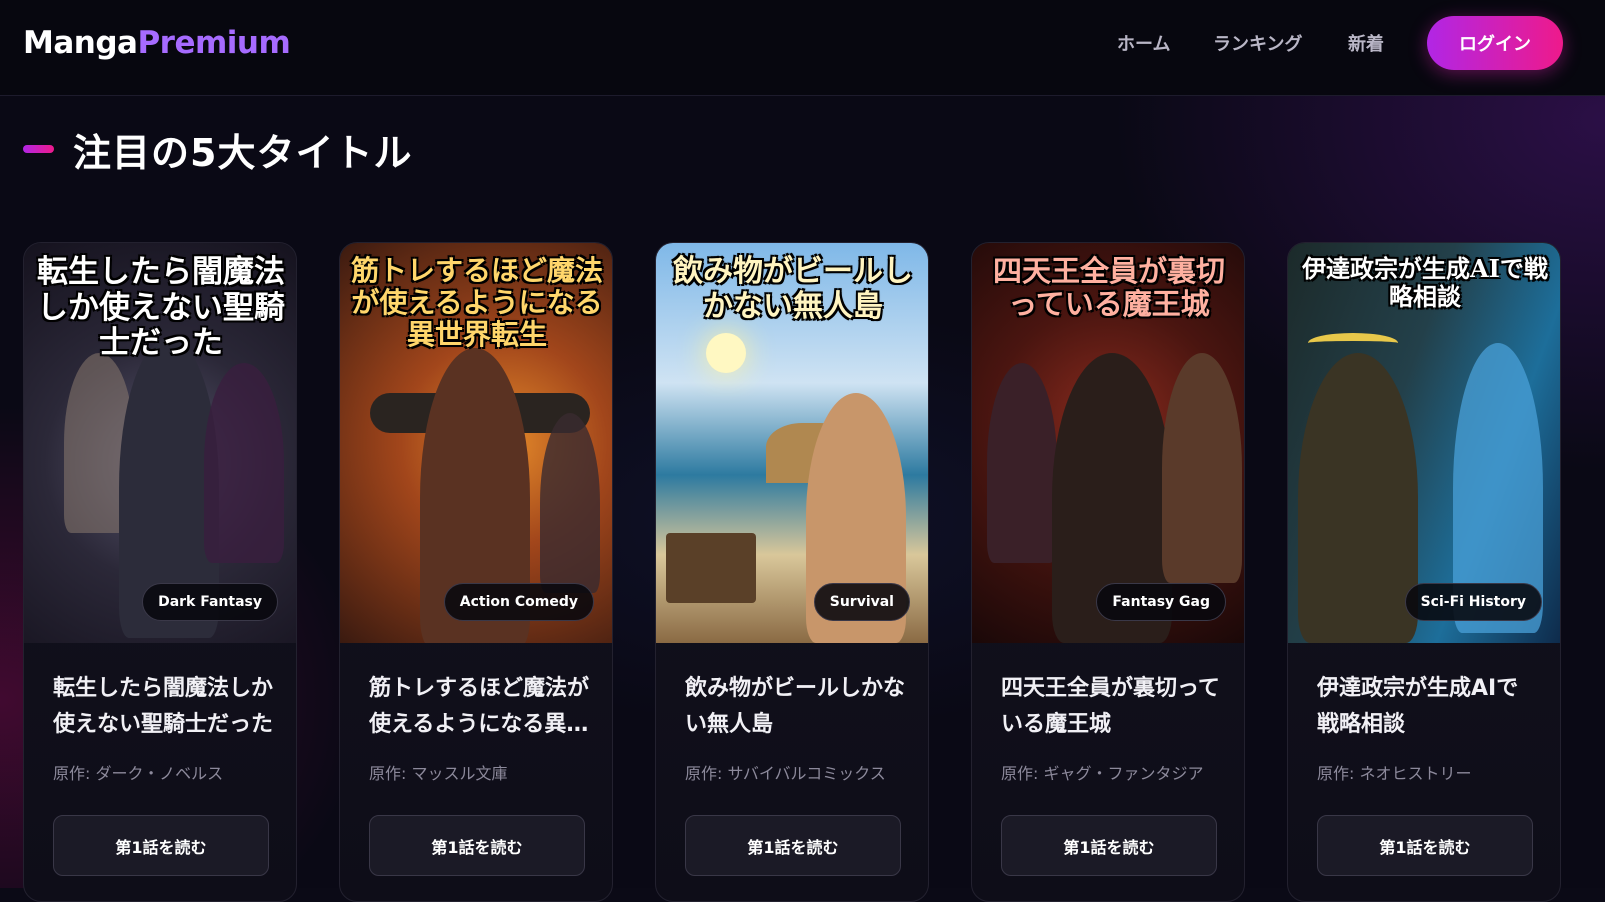 This screenshot has height=902, width=1605. Describe the element at coordinates (793, 289) in the screenshot. I see `cover-title-text: 飲み物がビールしかない無人島` at that location.